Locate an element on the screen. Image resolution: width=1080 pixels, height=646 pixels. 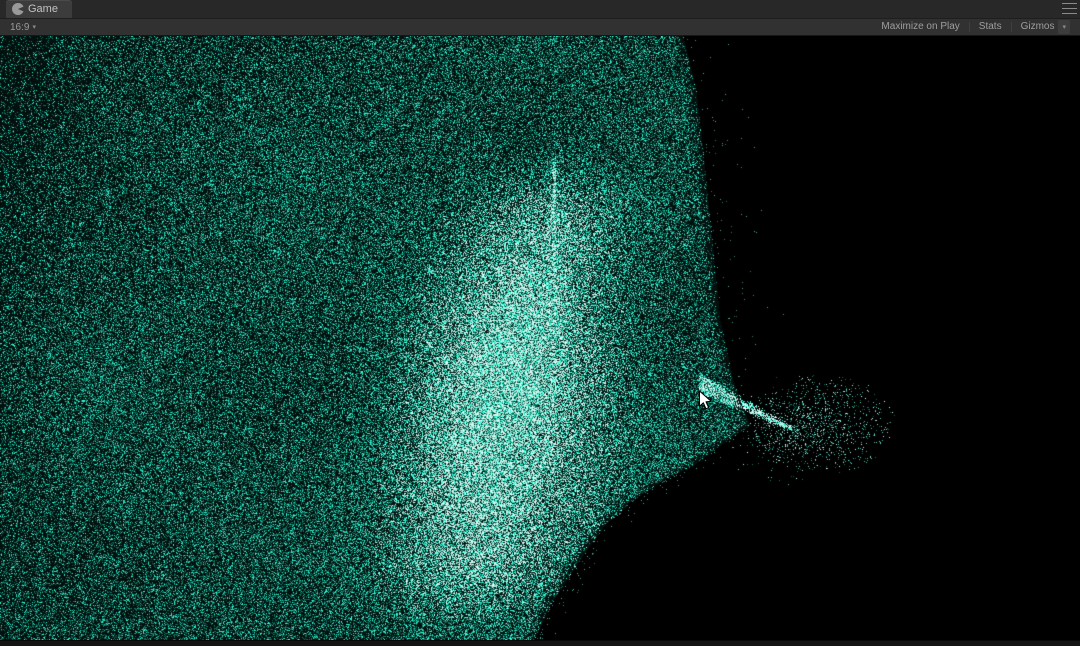
toolbar-right-group: Maximize on Play Stats Gizmos ▾ is located at coordinates (975, 27).